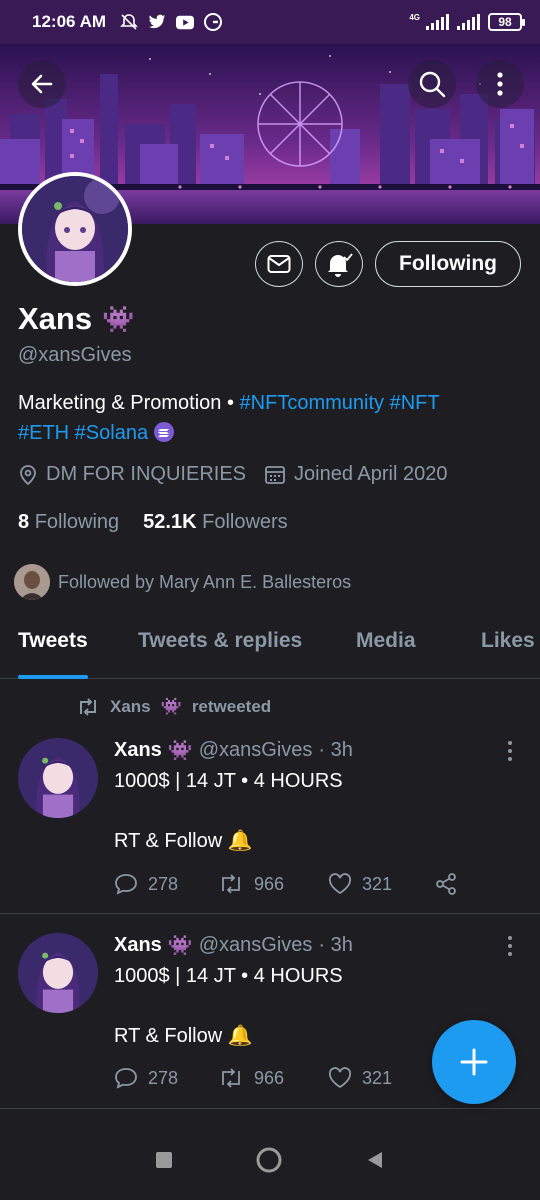 Image resolution: width=540 pixels, height=1200 pixels. I want to click on bio-hashtags-1: #NFTcommunity #NFT, so click(340, 403).